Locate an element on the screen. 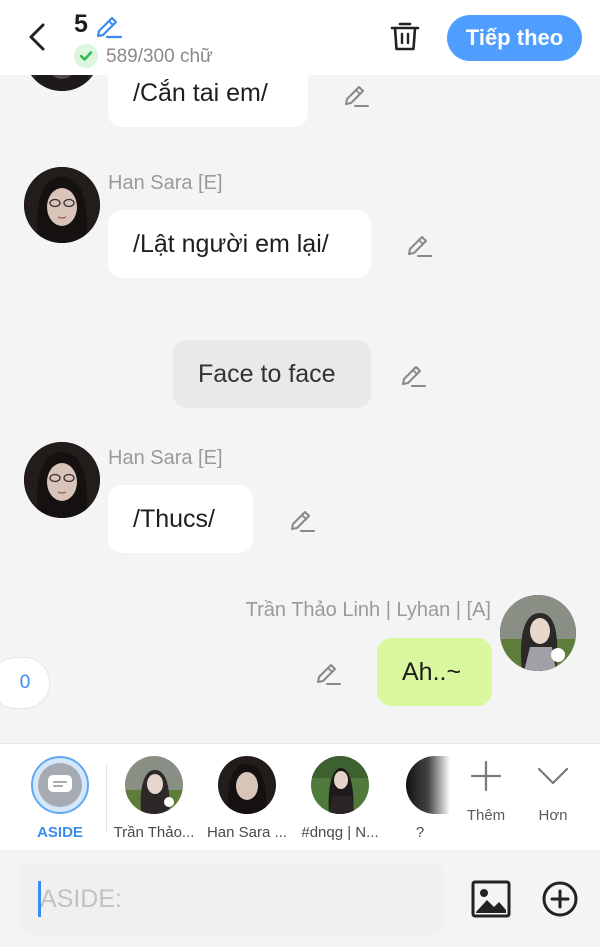 The height and width of the screenshot is (947, 600). add-button is located at coordinates (560, 899).